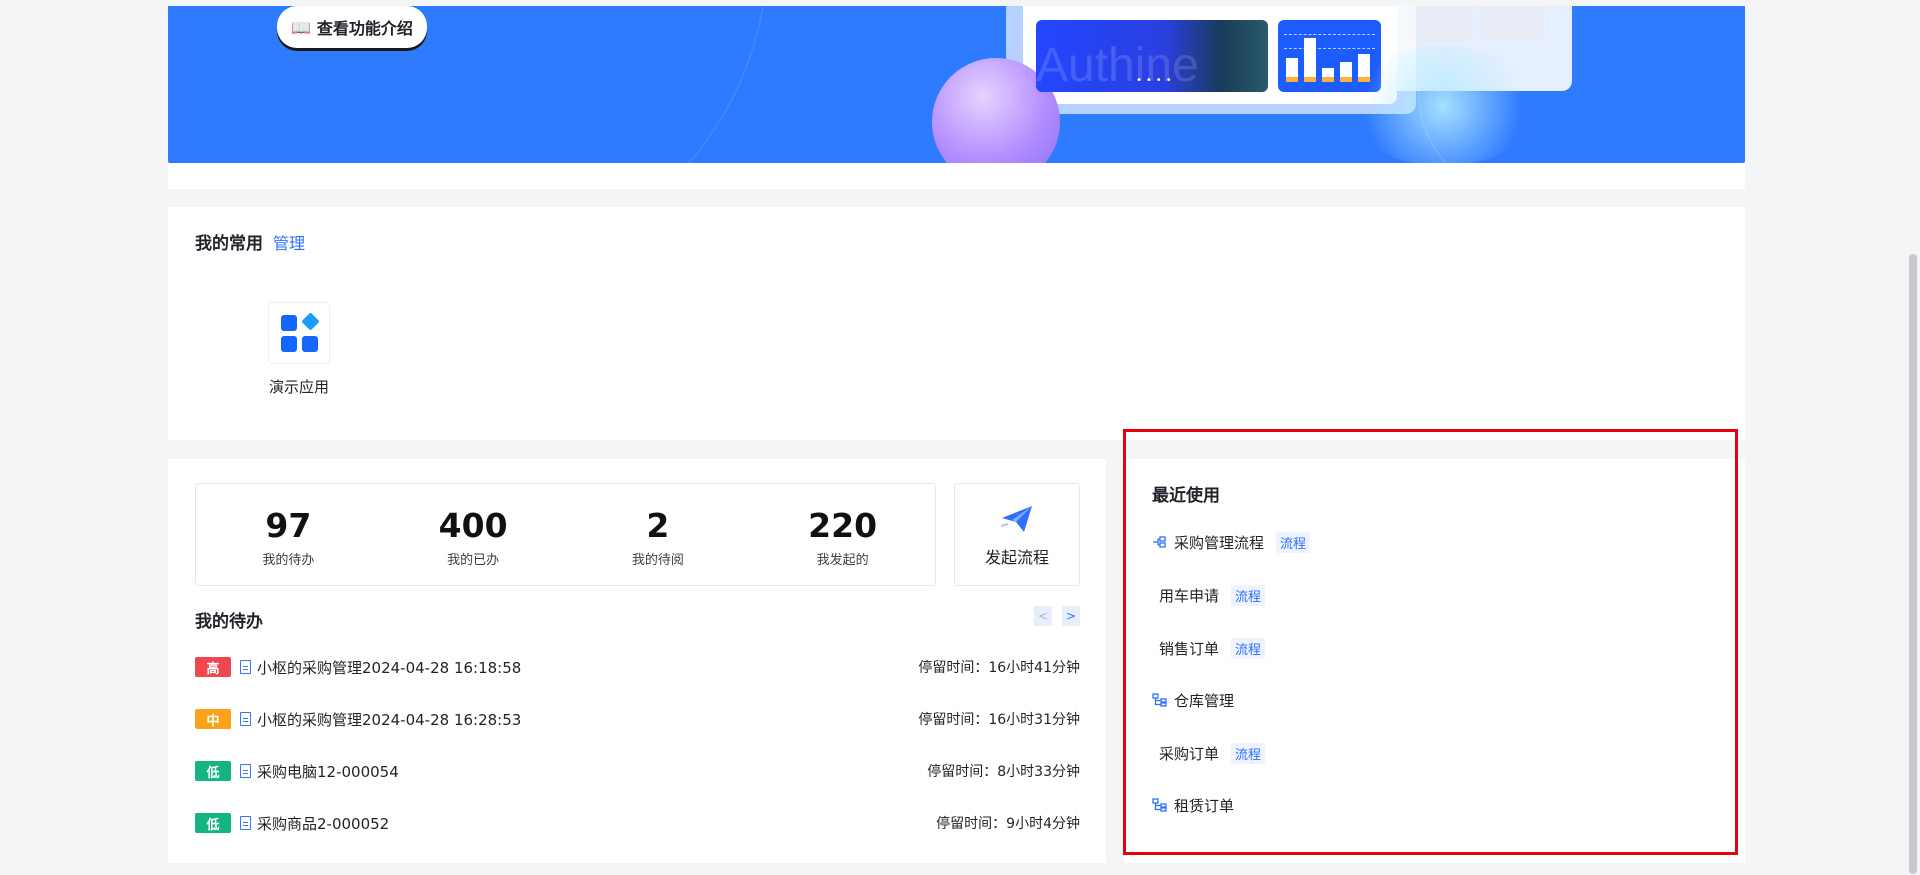 Image resolution: width=1920 pixels, height=875 pixels. Describe the element at coordinates (999, 668) in the screenshot. I see `todo-stay-time: 停留时间：16小时41分钟` at that location.